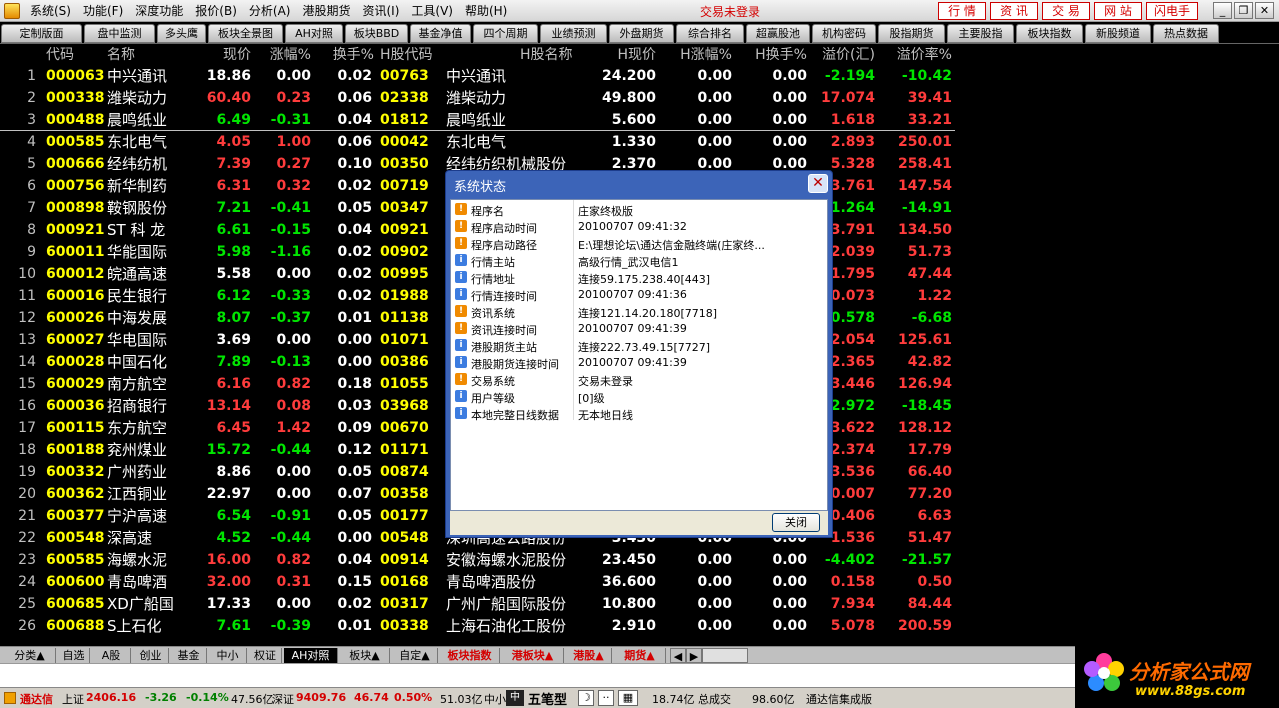  I want to click on flash-trade-button: 闪电手, so click(1172, 11).